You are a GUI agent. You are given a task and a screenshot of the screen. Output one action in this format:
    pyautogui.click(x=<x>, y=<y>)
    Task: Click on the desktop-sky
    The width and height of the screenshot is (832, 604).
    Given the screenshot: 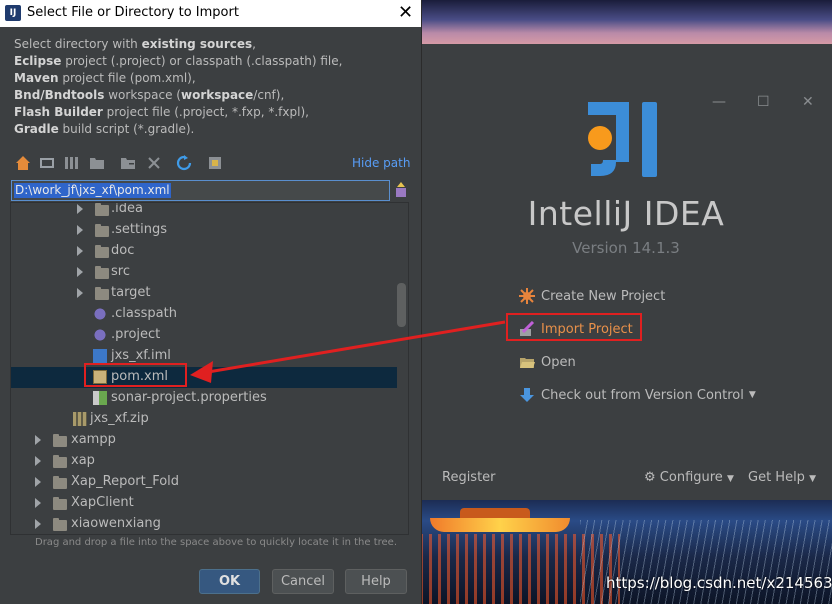 What is the action you would take?
    pyautogui.click(x=626, y=22)
    